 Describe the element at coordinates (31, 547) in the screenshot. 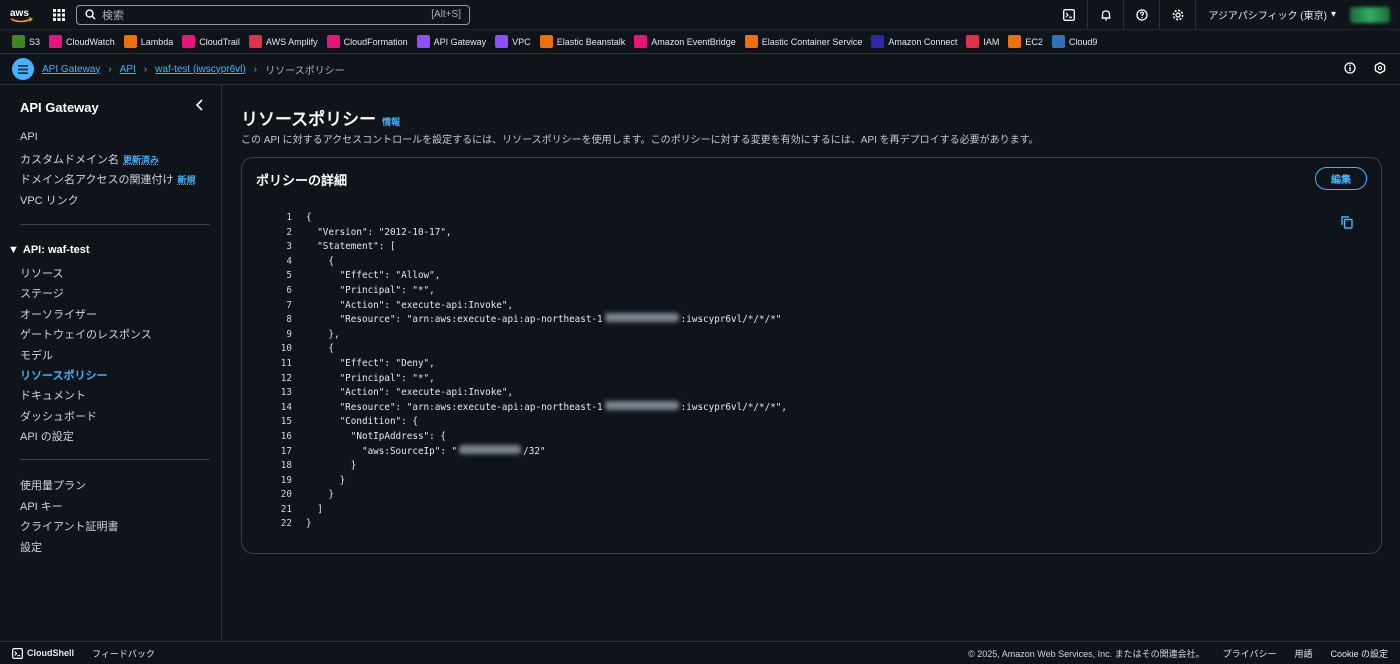

I see `sidebar-bottom-item-3: 設定` at that location.